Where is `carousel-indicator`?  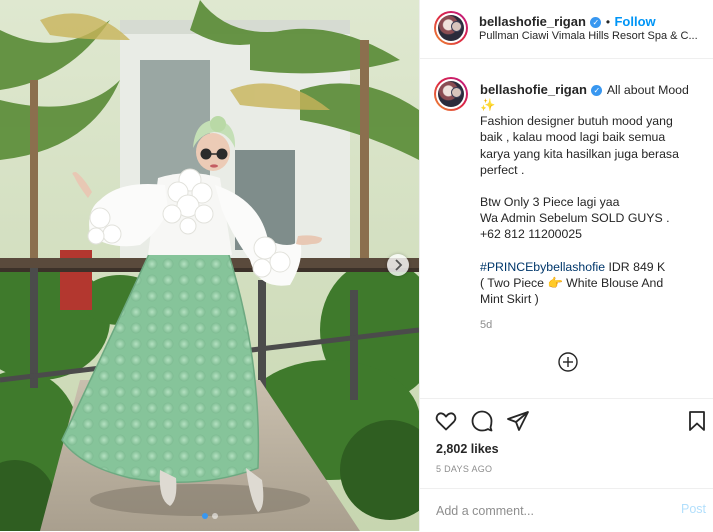
carousel-indicator is located at coordinates (209, 516).